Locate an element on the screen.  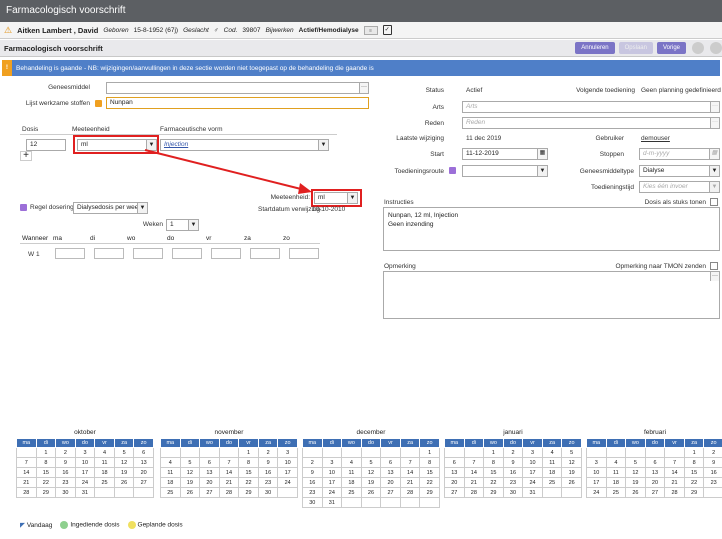
week-cell-vr is located at coordinates (226, 253).